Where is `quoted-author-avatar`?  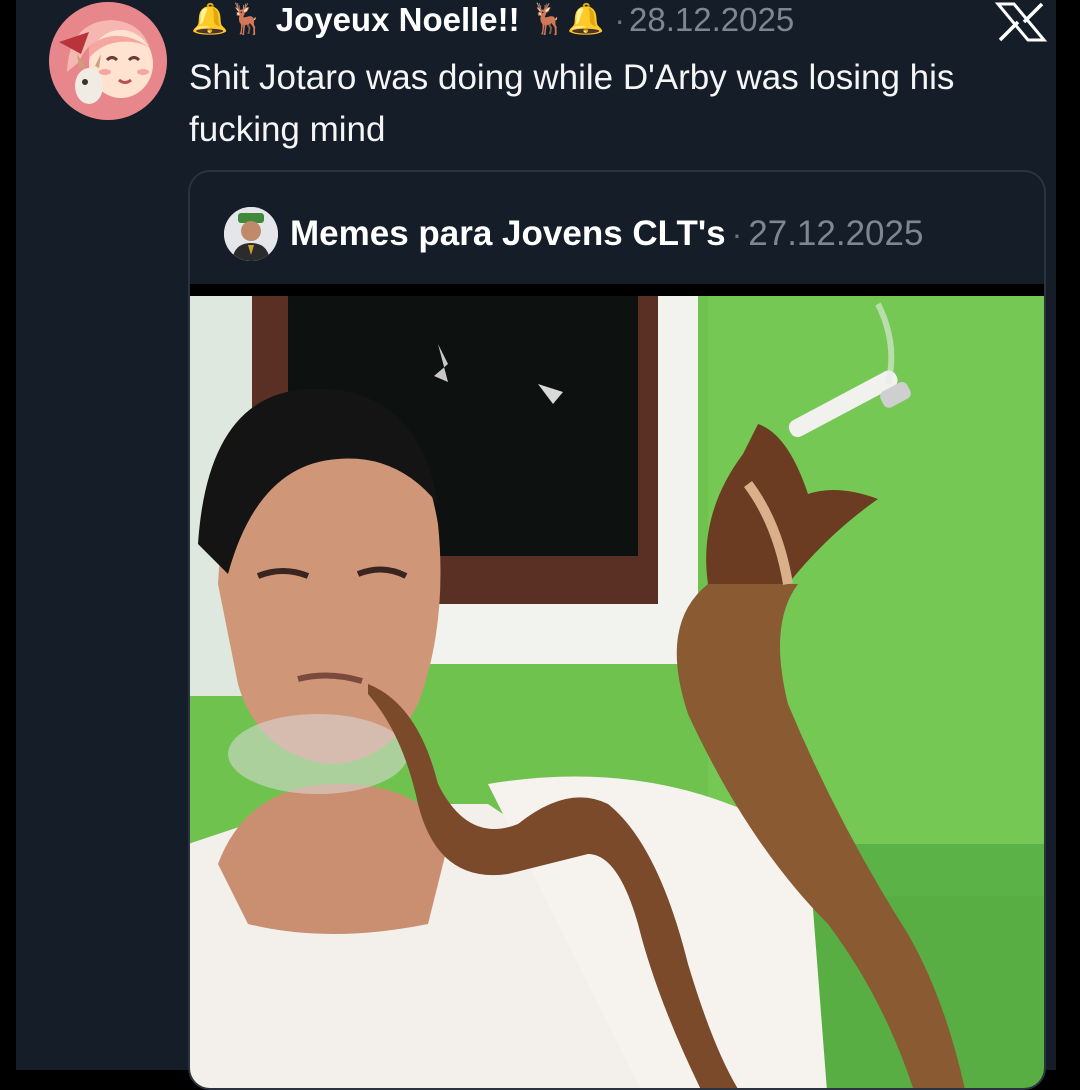
quoted-author-avatar is located at coordinates (251, 234).